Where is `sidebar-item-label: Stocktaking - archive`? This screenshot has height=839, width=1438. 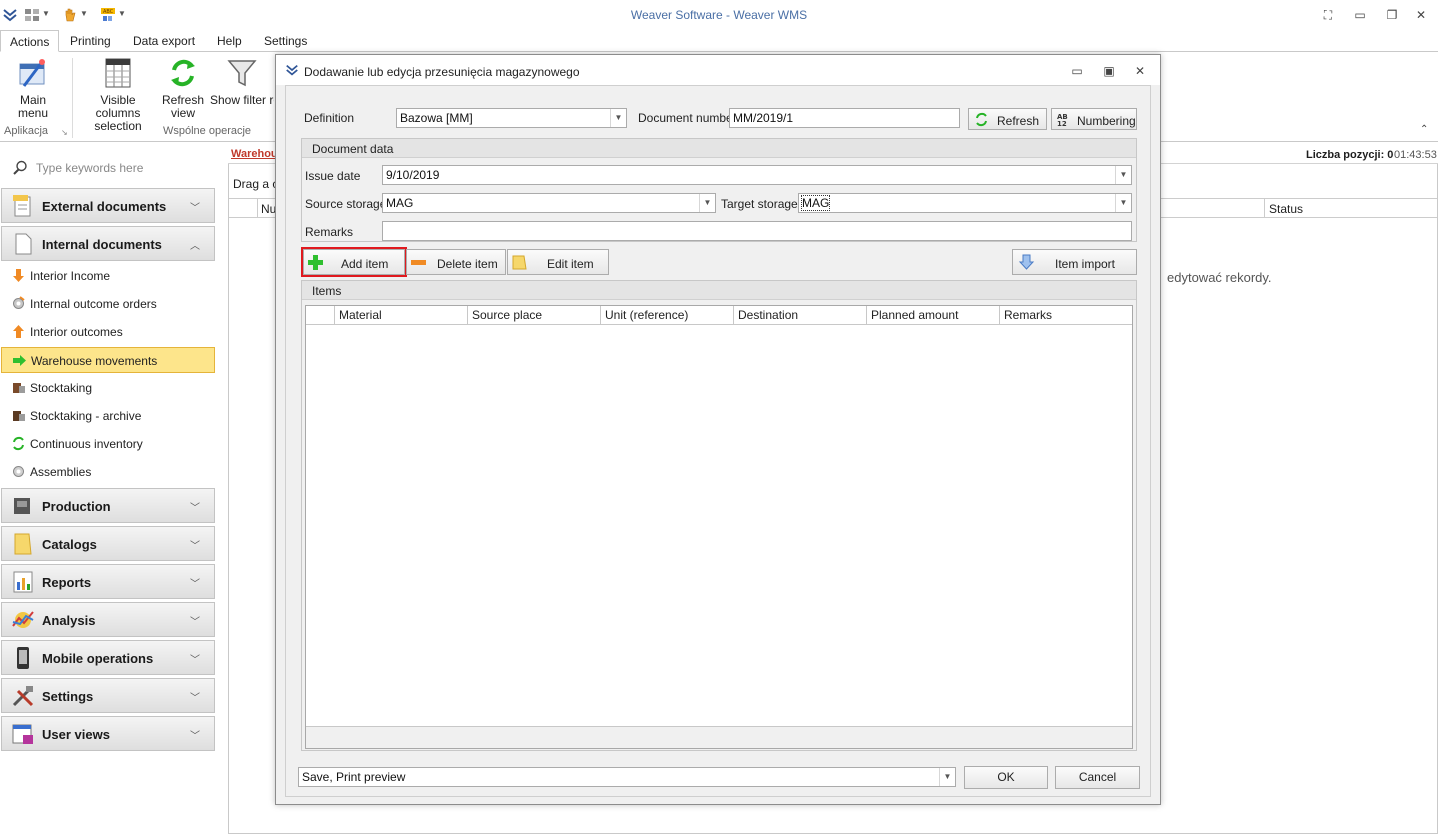 sidebar-item-label: Stocktaking - archive is located at coordinates (86, 416).